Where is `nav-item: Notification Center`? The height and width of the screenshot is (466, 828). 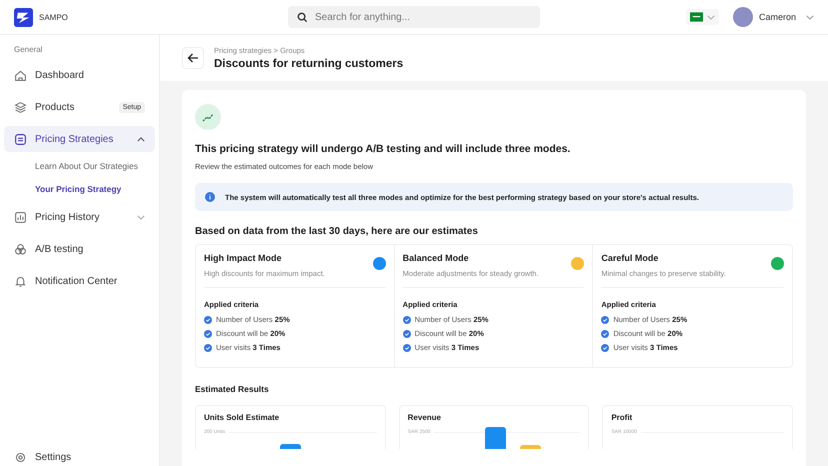
nav-item: Notification Center is located at coordinates (79, 281).